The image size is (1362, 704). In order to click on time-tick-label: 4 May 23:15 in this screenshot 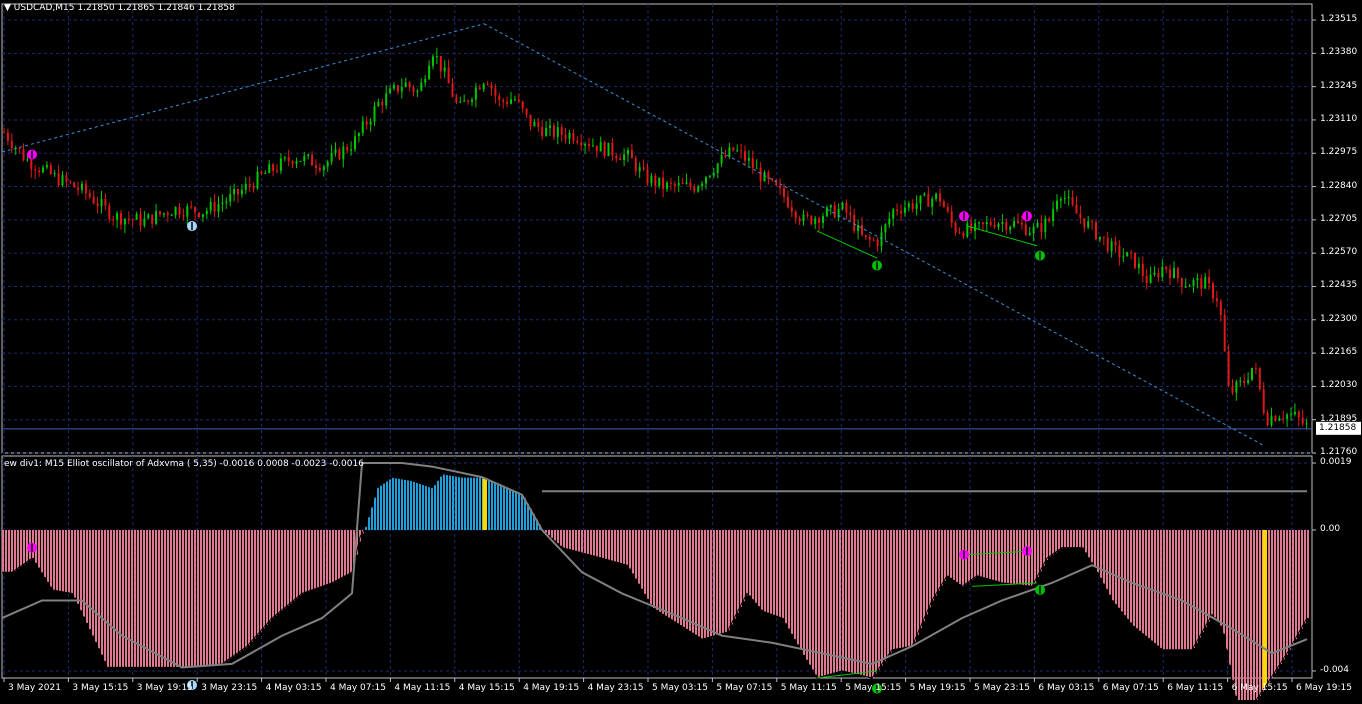, I will do `click(615, 688)`.